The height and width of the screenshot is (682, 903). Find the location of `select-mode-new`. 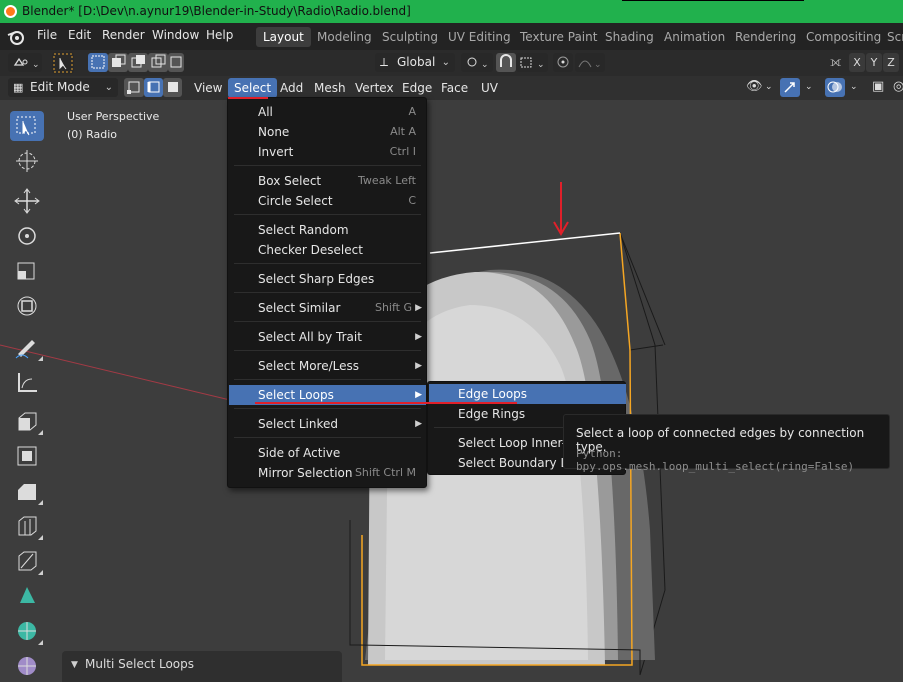

select-mode-new is located at coordinates (98, 62).